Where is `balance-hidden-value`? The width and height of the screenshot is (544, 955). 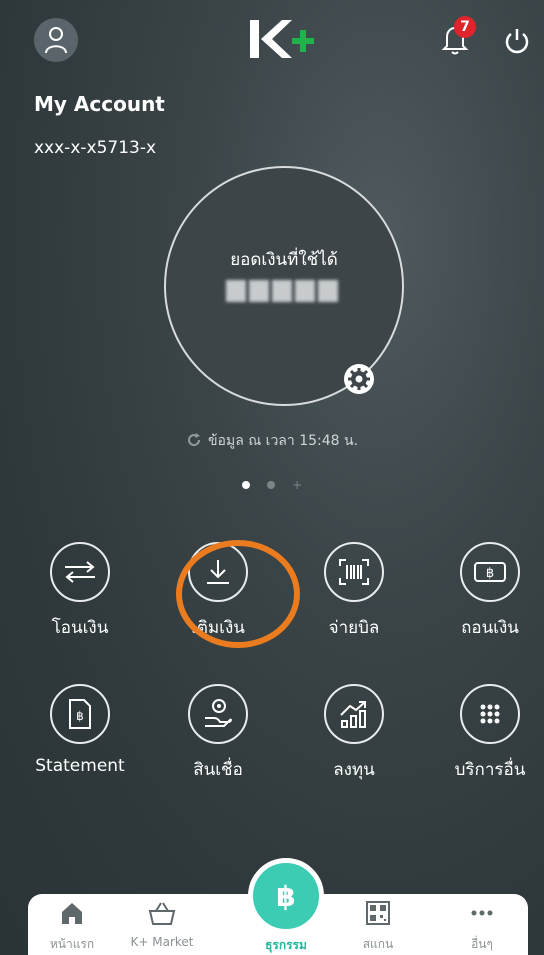
balance-hidden-value is located at coordinates (284, 292).